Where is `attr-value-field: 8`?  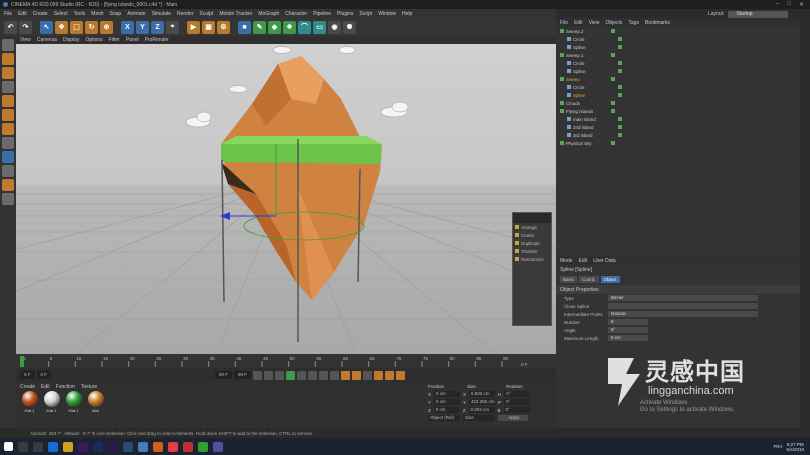 attr-value-field: 8 is located at coordinates (628, 322).